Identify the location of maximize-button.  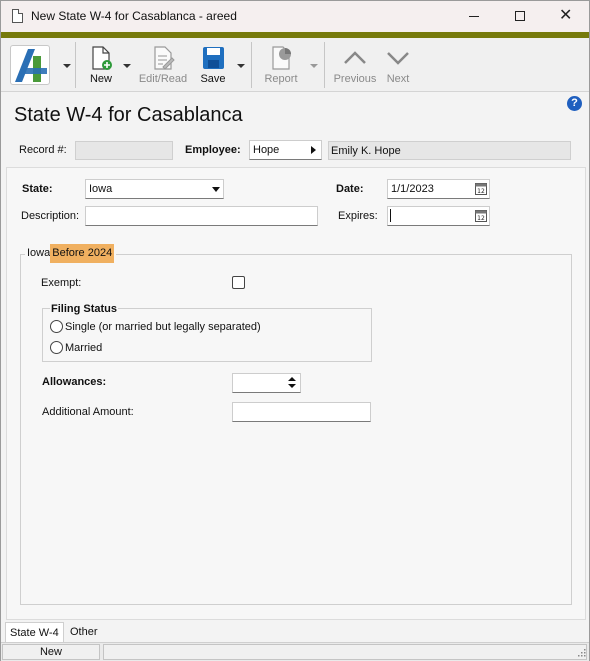
(520, 16).